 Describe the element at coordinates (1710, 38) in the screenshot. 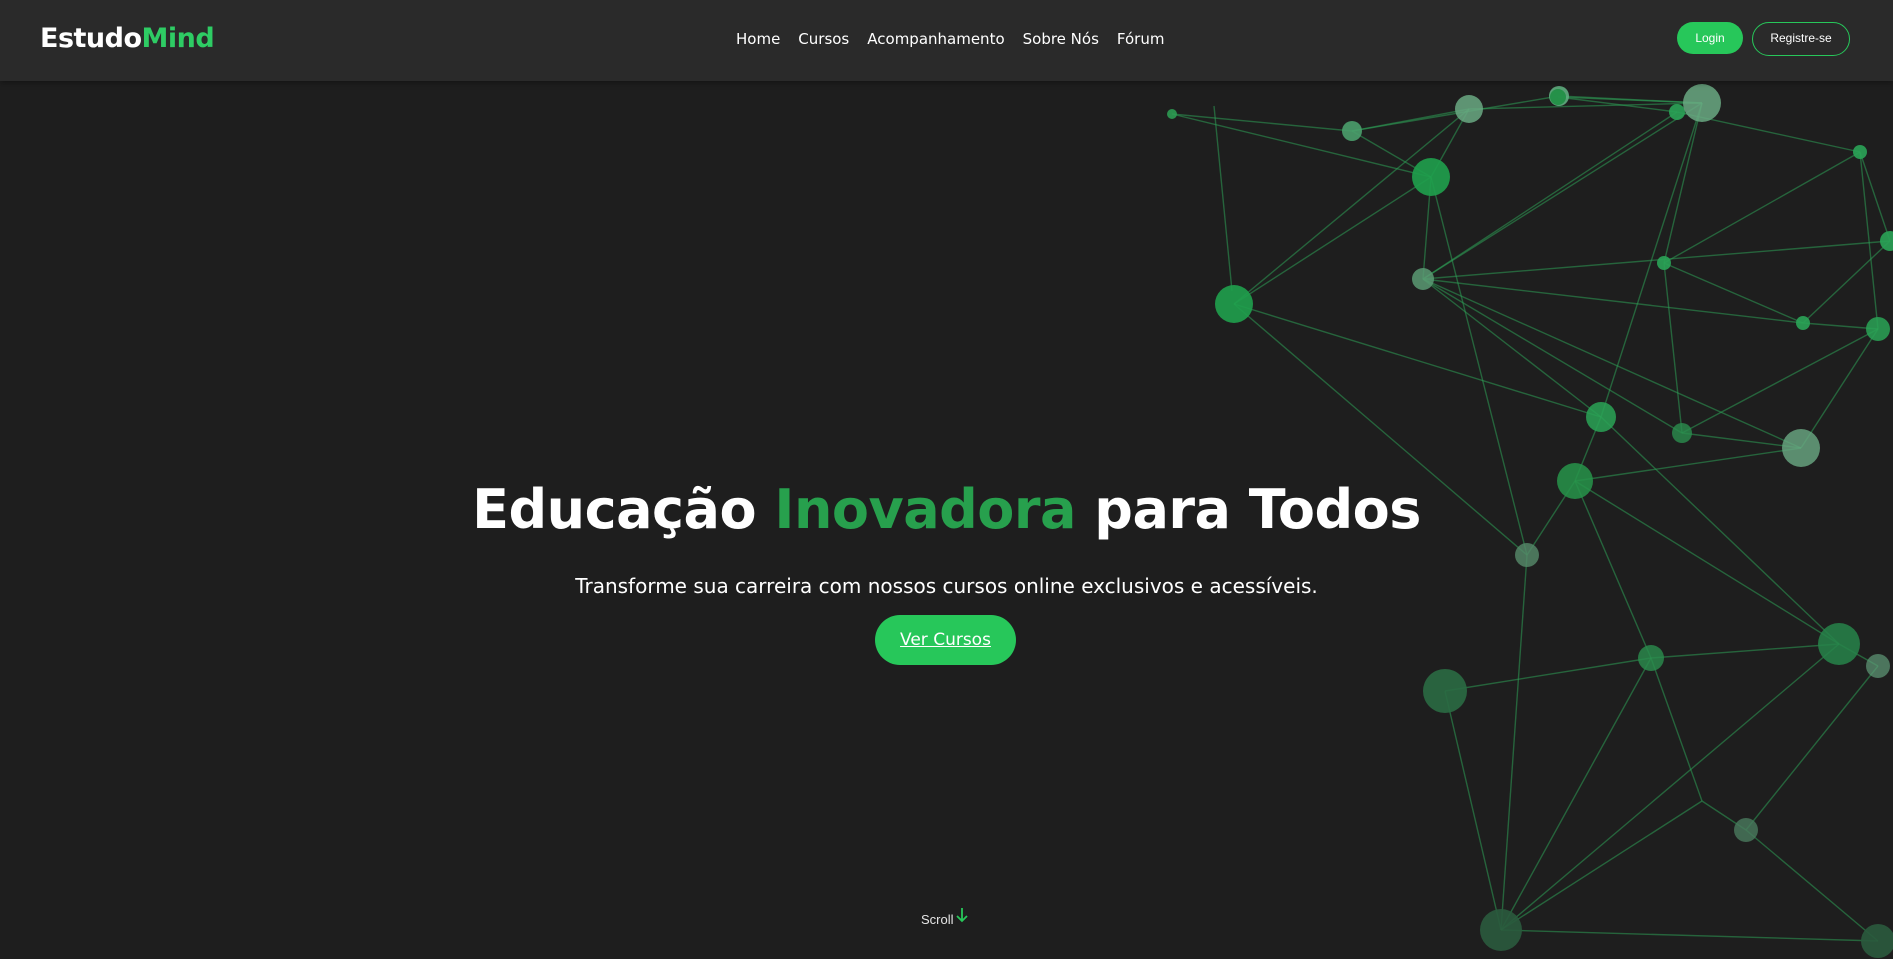

I see `login-button: Login` at that location.